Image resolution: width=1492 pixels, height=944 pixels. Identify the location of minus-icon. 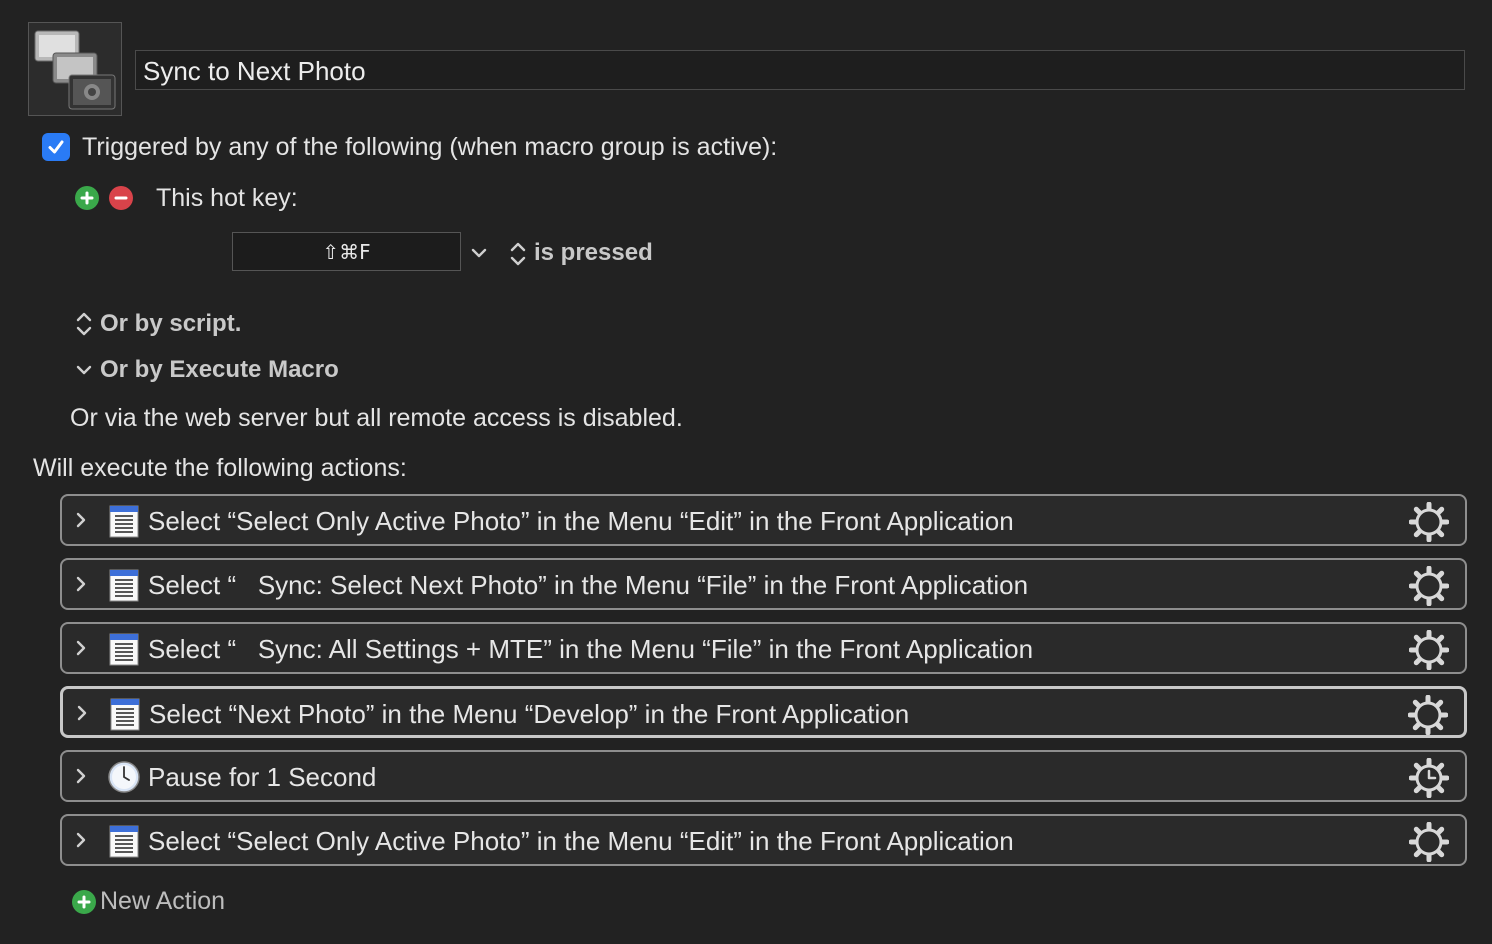
(121, 198).